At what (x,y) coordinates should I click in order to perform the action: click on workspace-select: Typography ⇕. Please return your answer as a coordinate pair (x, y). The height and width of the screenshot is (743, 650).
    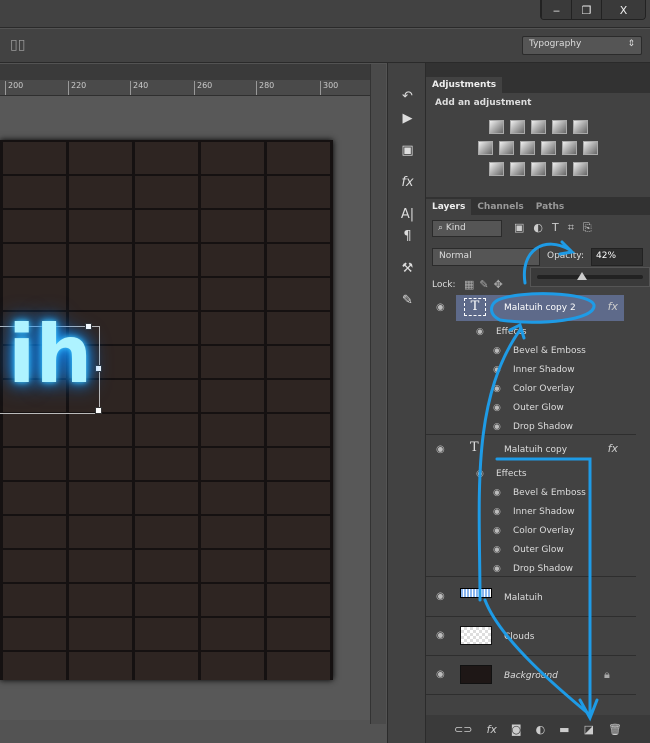
    Looking at the image, I should click on (582, 45).